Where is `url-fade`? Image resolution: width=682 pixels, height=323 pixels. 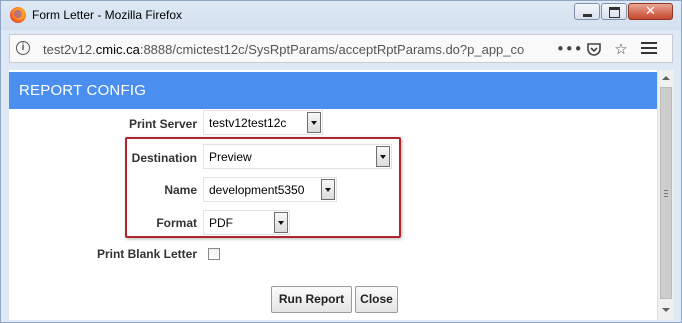 url-fade is located at coordinates (536, 48).